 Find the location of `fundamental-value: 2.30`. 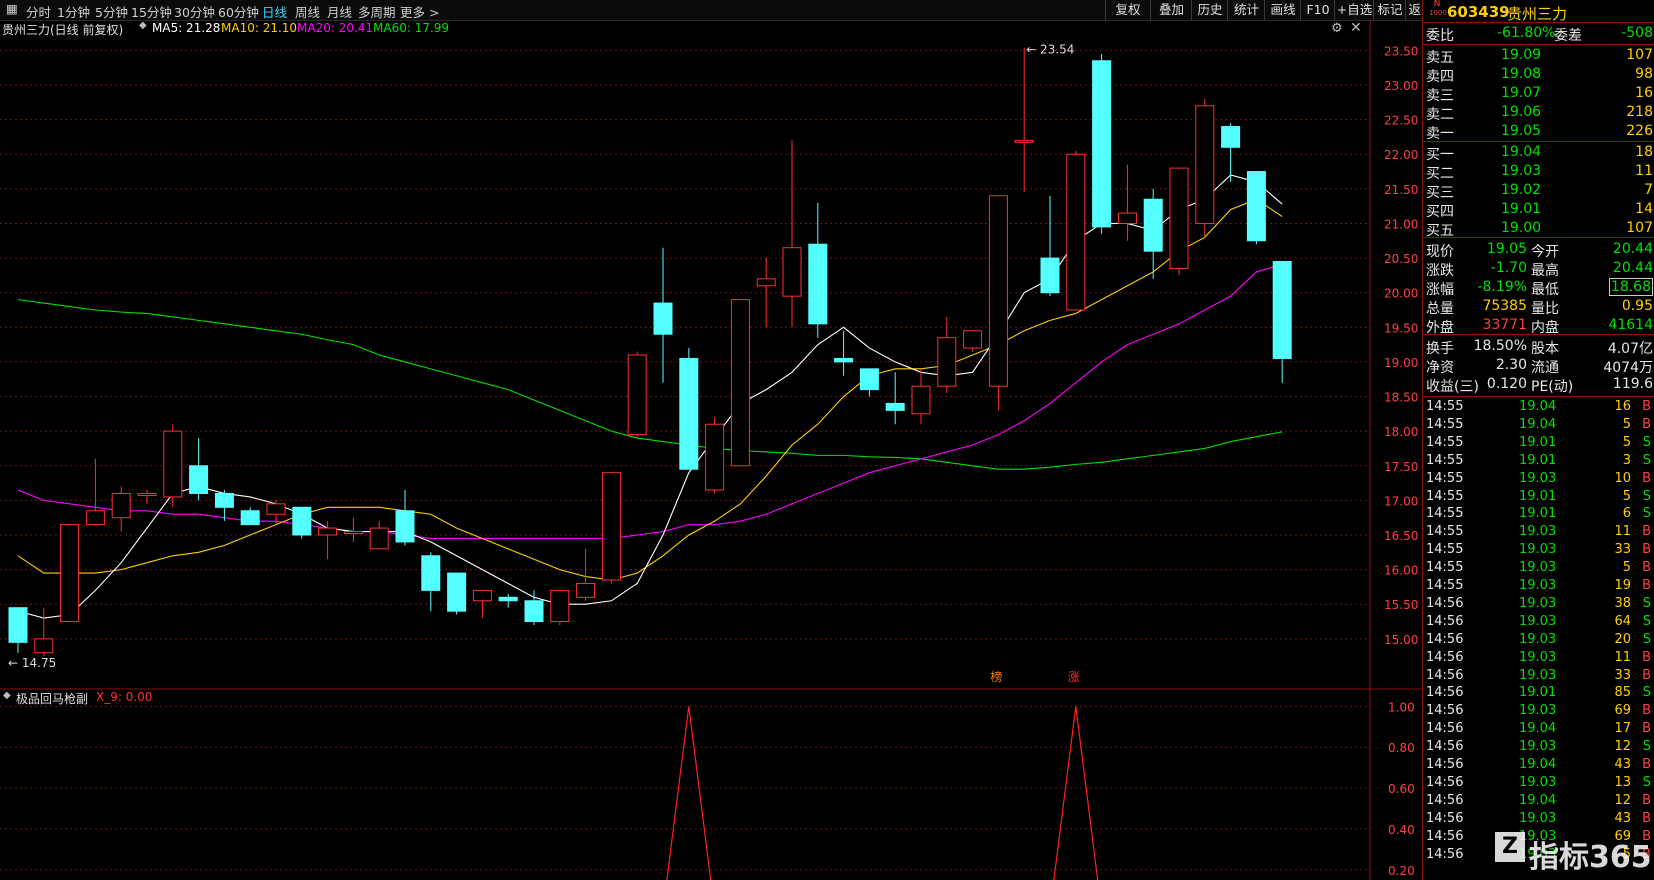

fundamental-value: 2.30 is located at coordinates (1511, 365).